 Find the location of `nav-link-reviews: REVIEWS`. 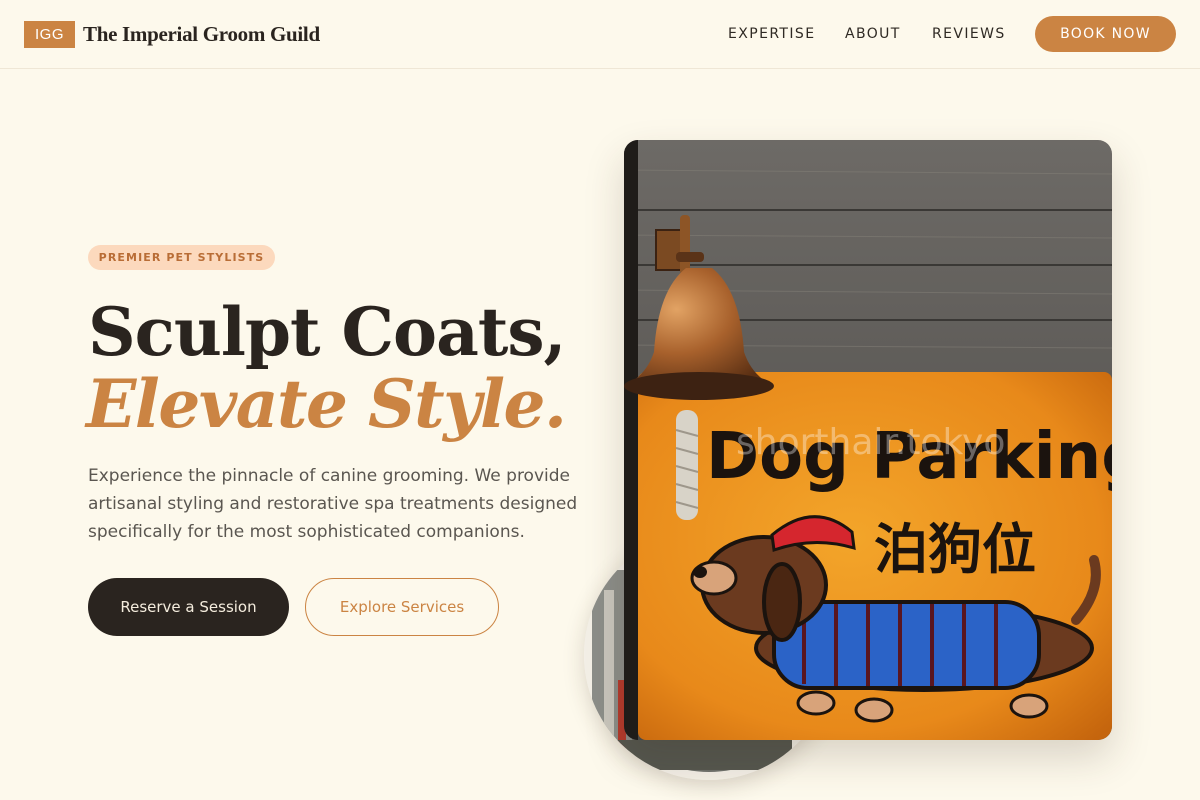

nav-link-reviews: REVIEWS is located at coordinates (969, 34).